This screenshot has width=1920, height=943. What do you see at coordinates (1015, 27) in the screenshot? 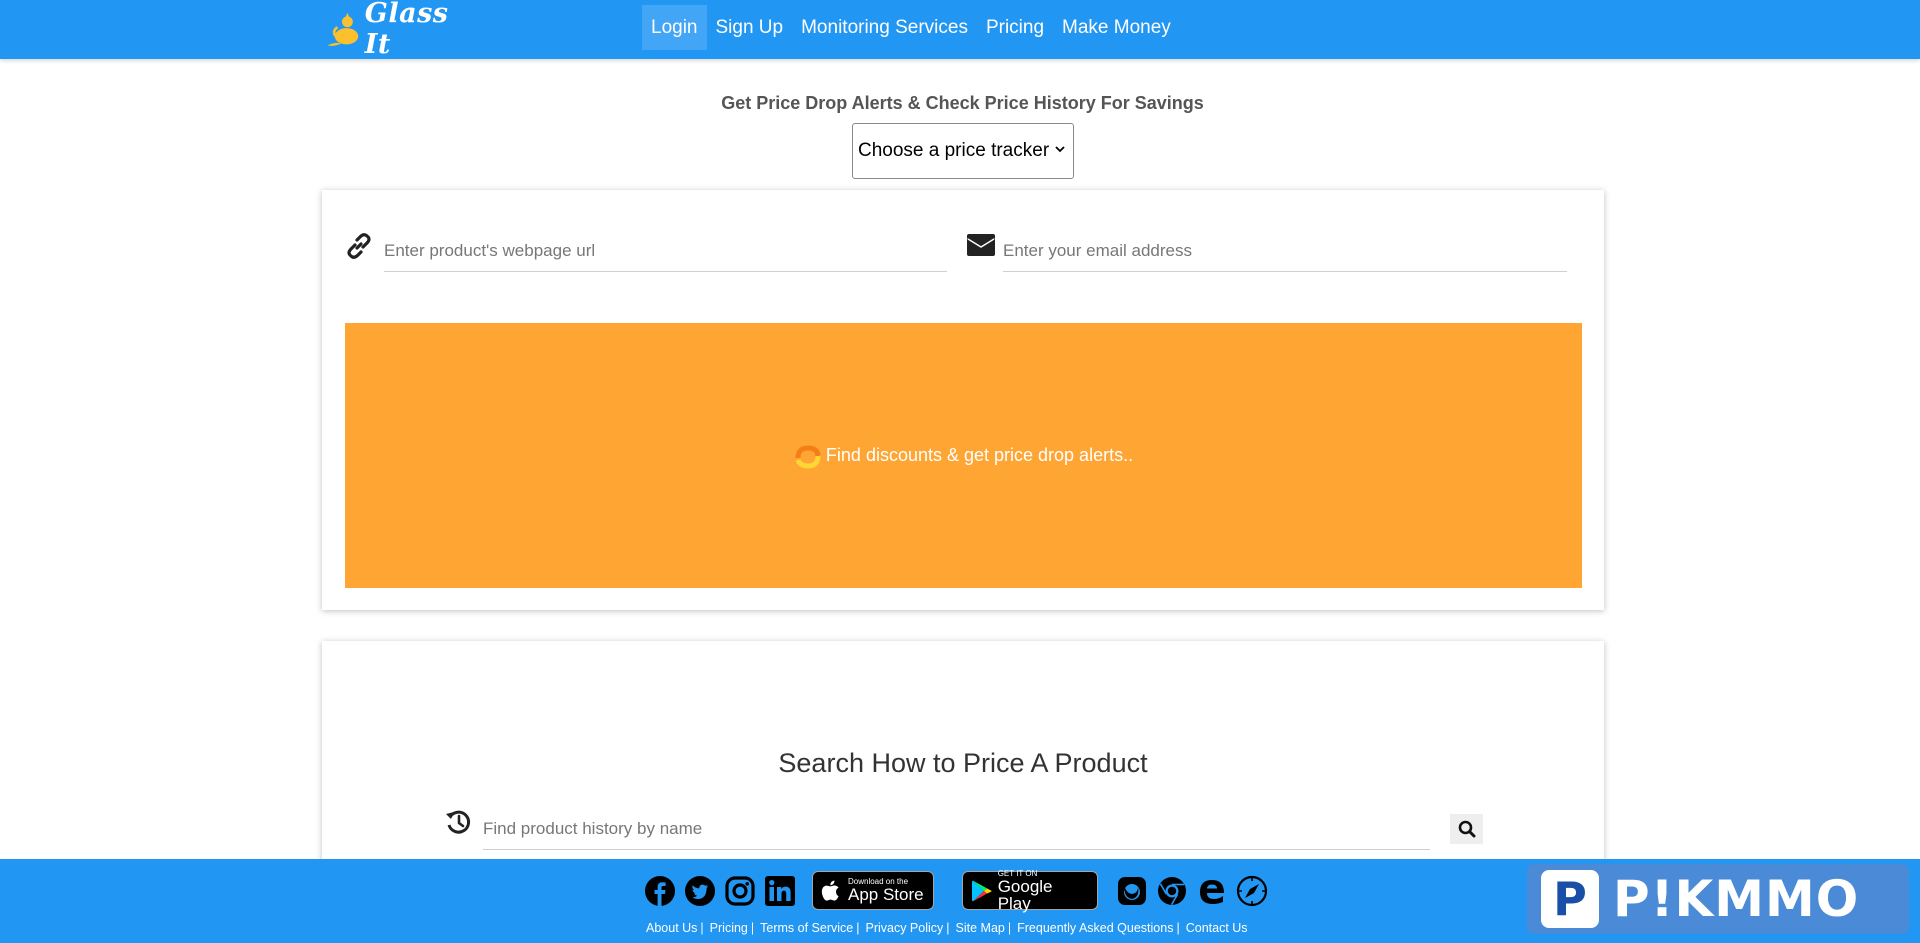
I see `nav-pricing: Pricing` at bounding box center [1015, 27].